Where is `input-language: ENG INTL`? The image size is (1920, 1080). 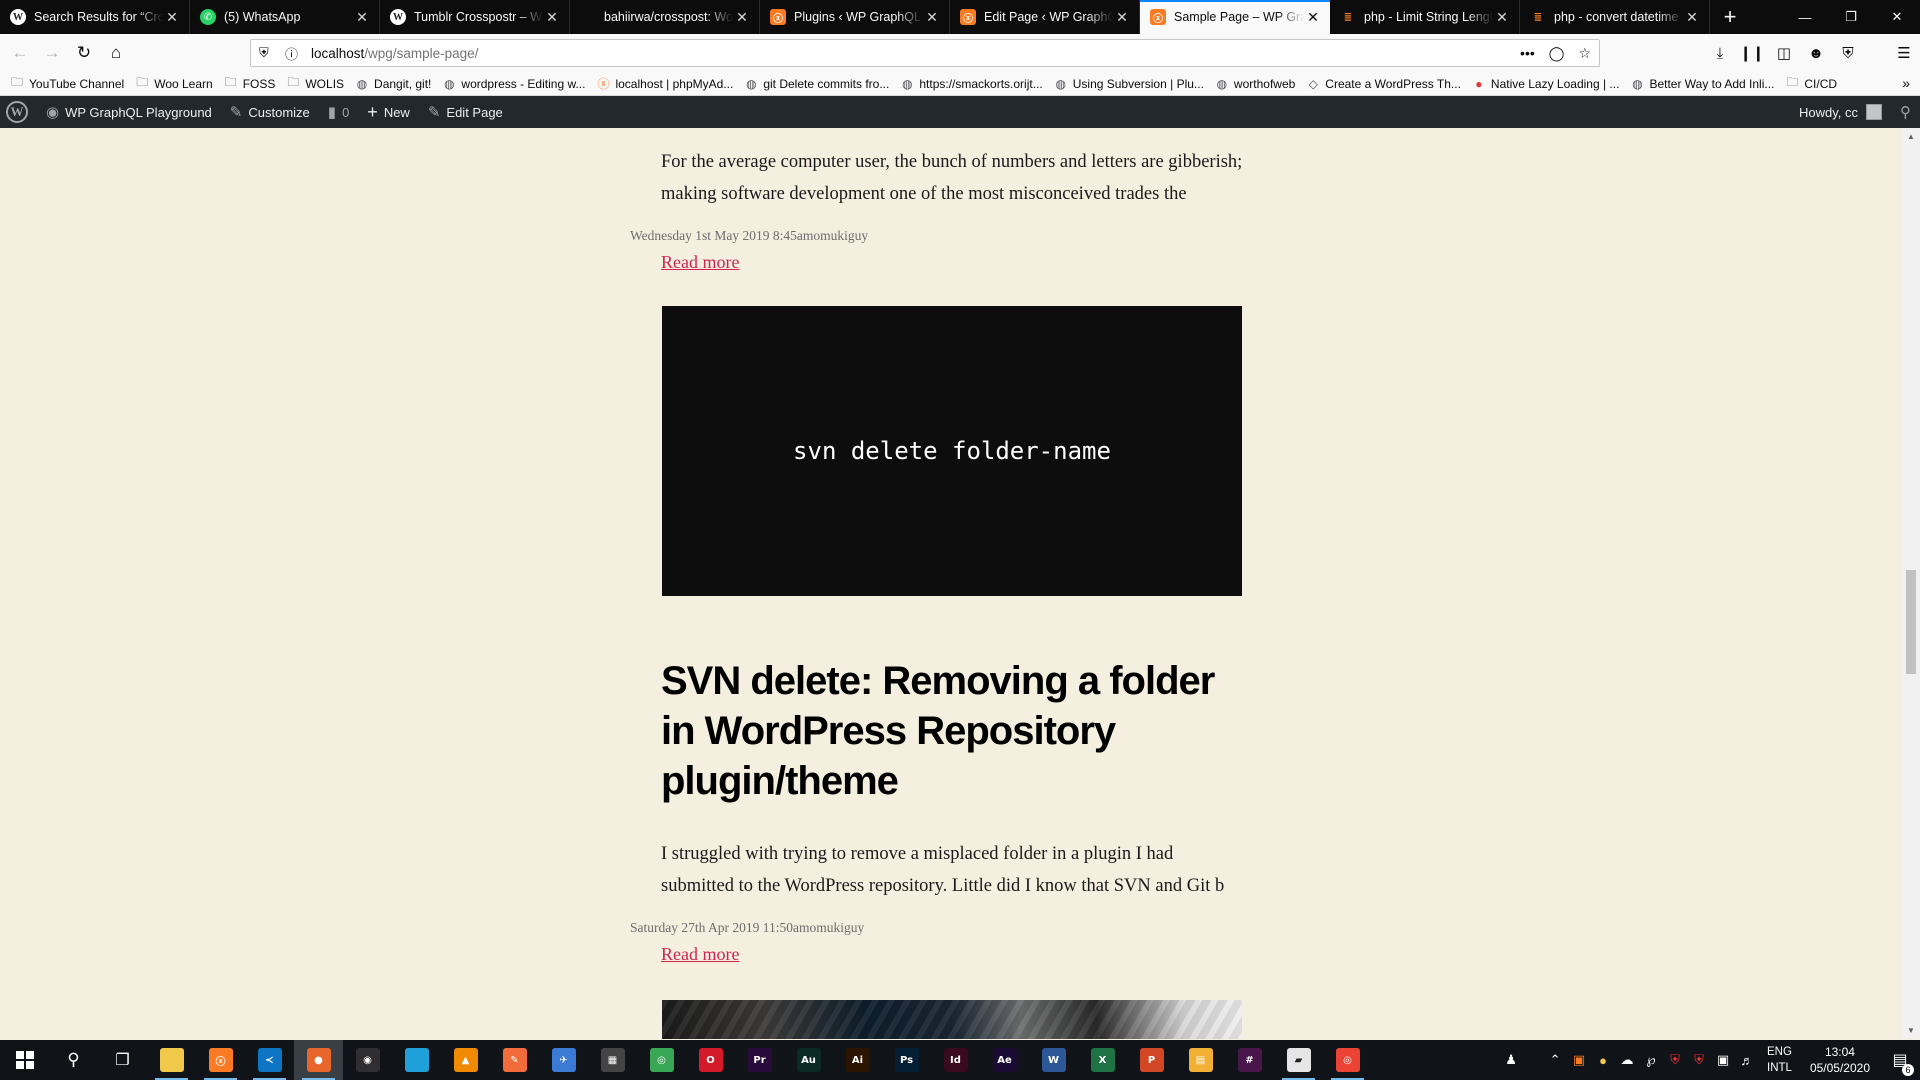
input-language: ENG INTL is located at coordinates (1779, 1060).